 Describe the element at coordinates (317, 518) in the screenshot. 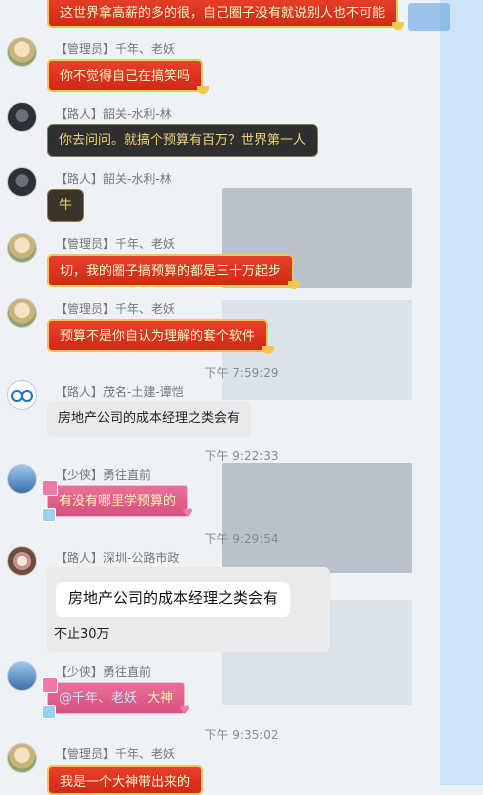

I see `background-image` at that location.